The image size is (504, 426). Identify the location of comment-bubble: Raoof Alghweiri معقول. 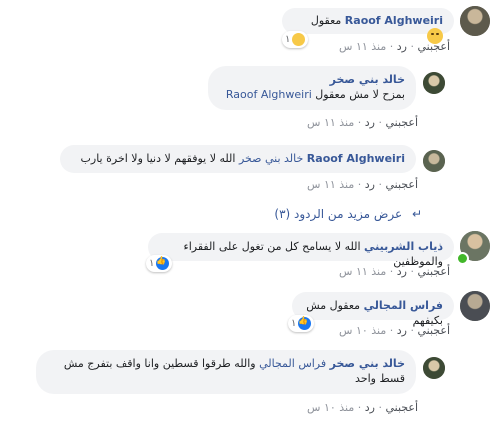
(368, 26).